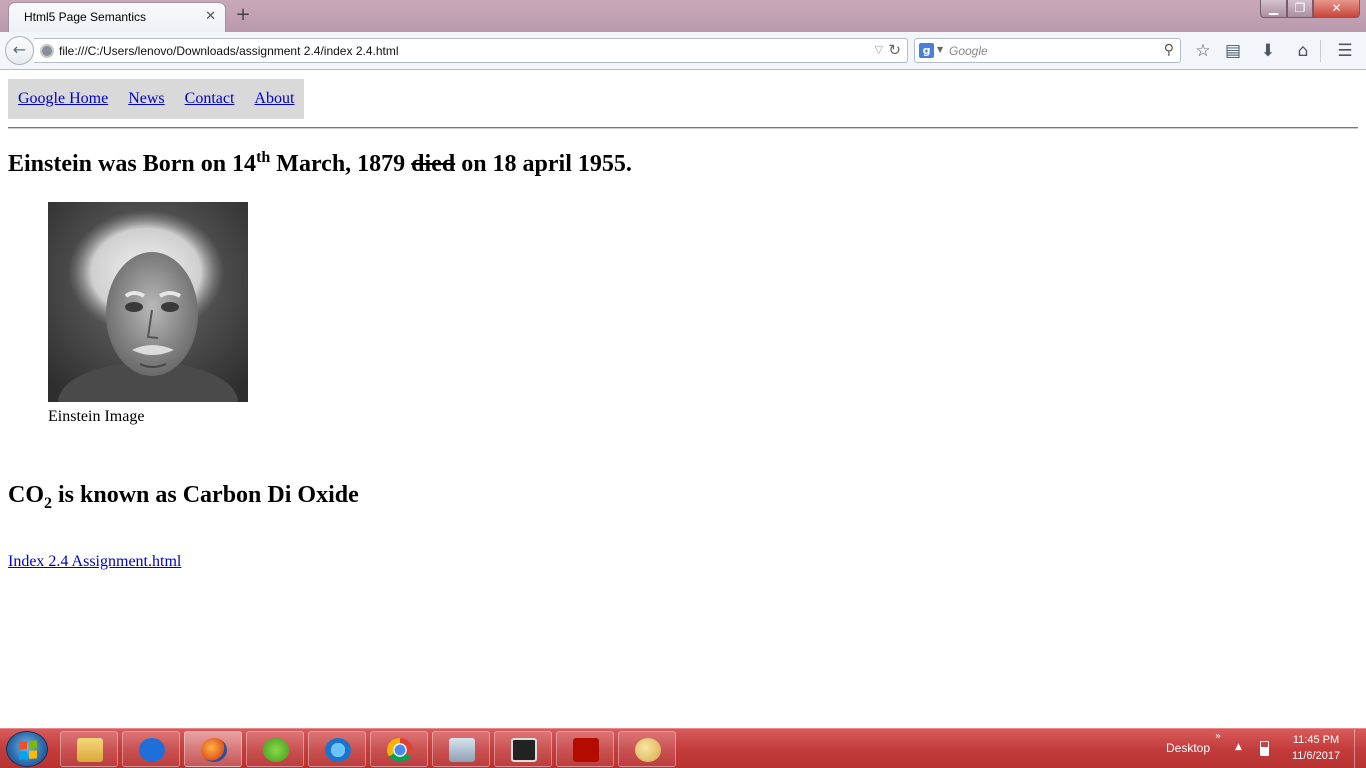  I want to click on einstein-figure: Einstein Image, so click(148, 314).